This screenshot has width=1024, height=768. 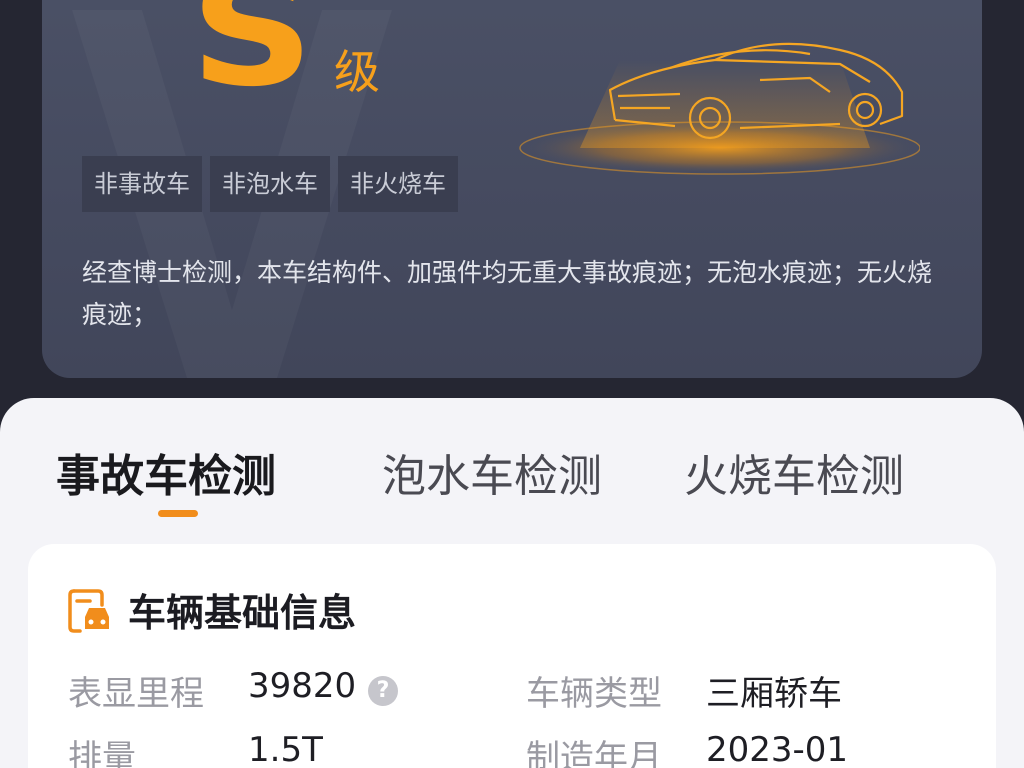 What do you see at coordinates (357, 72) in the screenshot?
I see `grade-suffix: 级` at bounding box center [357, 72].